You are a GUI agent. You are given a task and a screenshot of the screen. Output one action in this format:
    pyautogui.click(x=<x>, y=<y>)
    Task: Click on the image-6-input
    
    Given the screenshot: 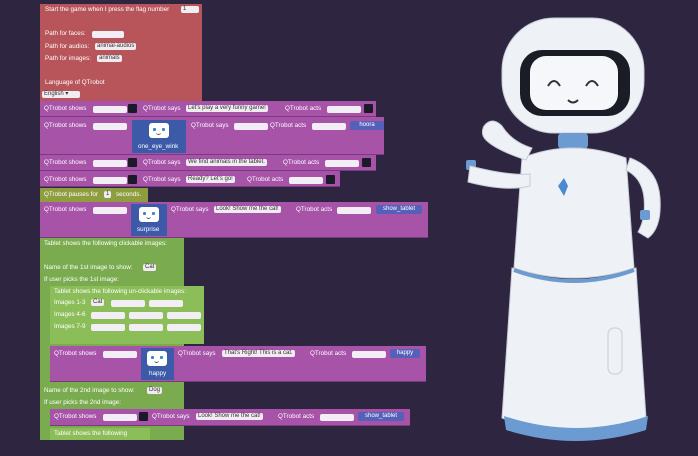 What is the action you would take?
    pyautogui.click(x=184, y=315)
    